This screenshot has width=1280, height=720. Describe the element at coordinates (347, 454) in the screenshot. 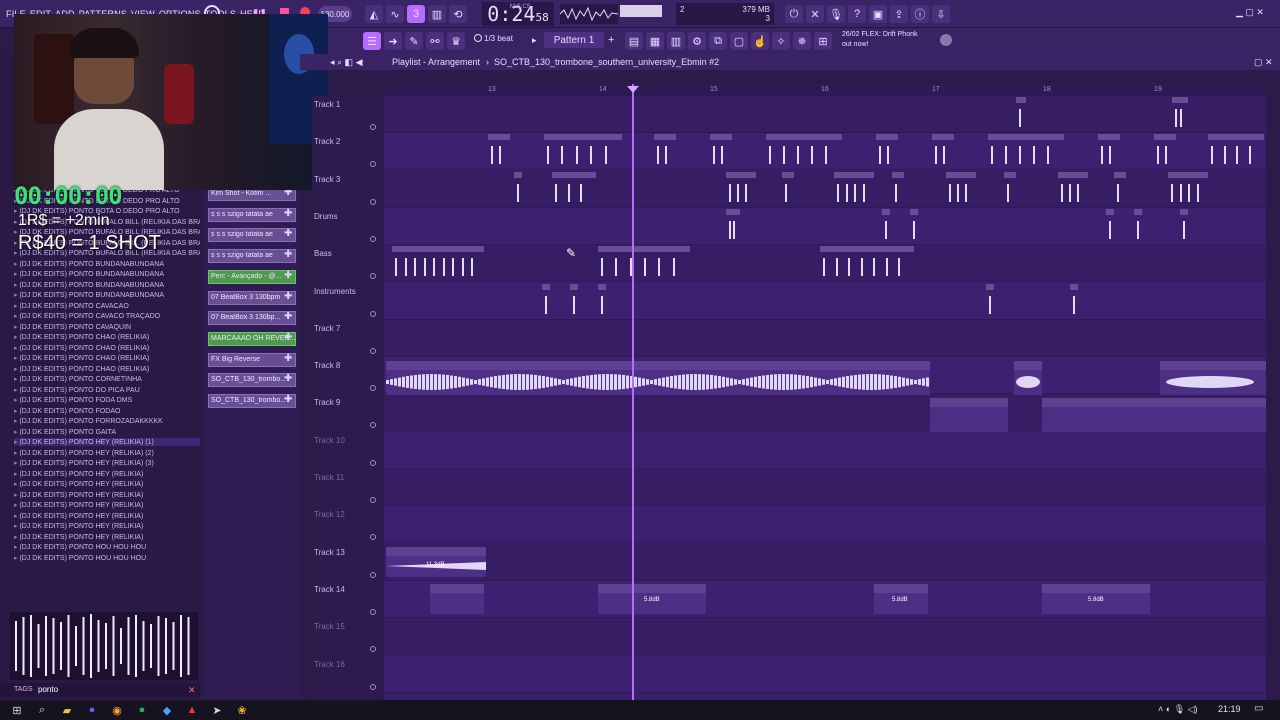

I see `track-name: Track 10` at that location.